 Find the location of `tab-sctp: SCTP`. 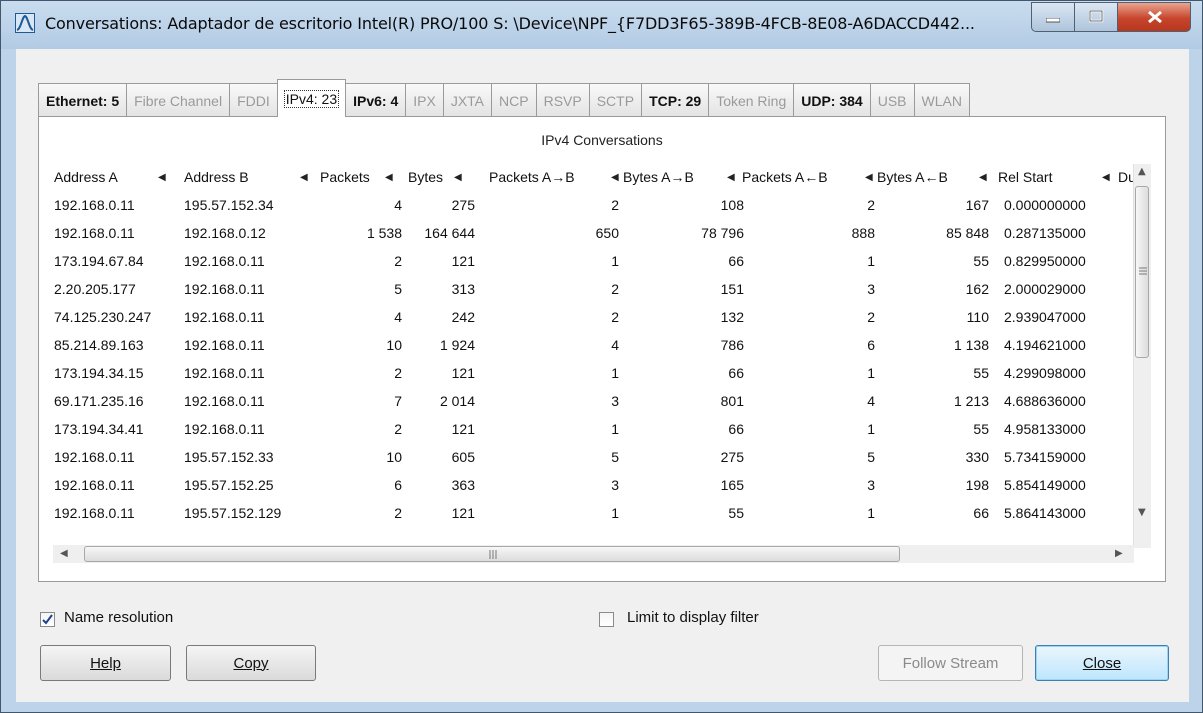

tab-sctp: SCTP is located at coordinates (615, 100).